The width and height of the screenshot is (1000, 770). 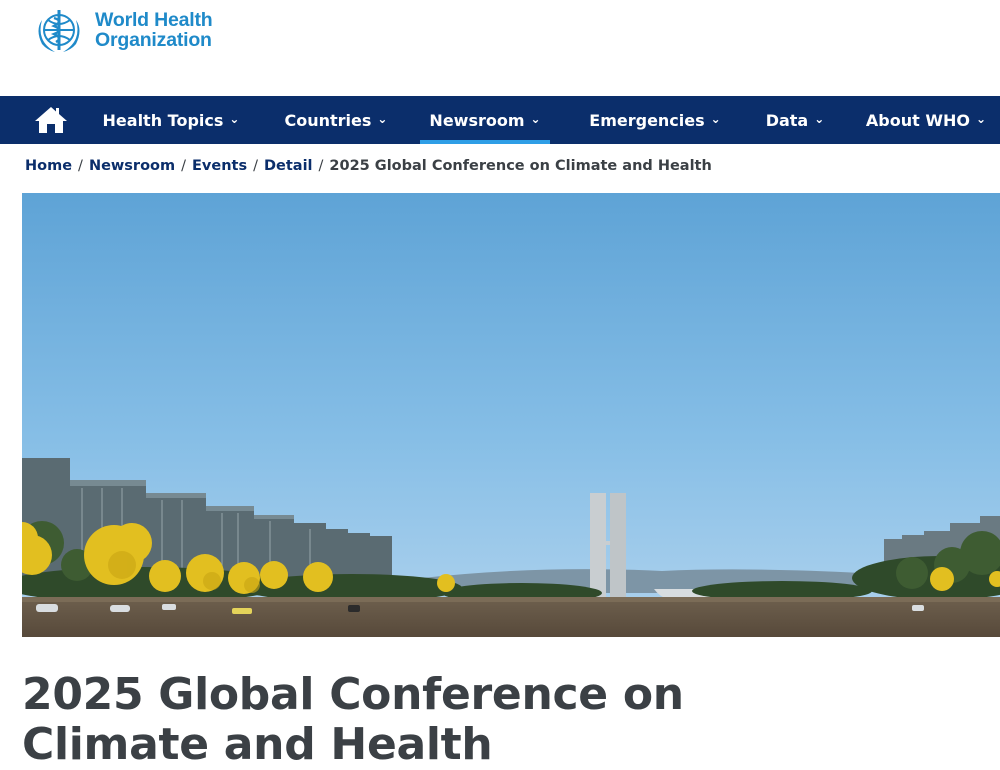 What do you see at coordinates (500, 48) in the screenshot?
I see `site-header: World Health Organization` at bounding box center [500, 48].